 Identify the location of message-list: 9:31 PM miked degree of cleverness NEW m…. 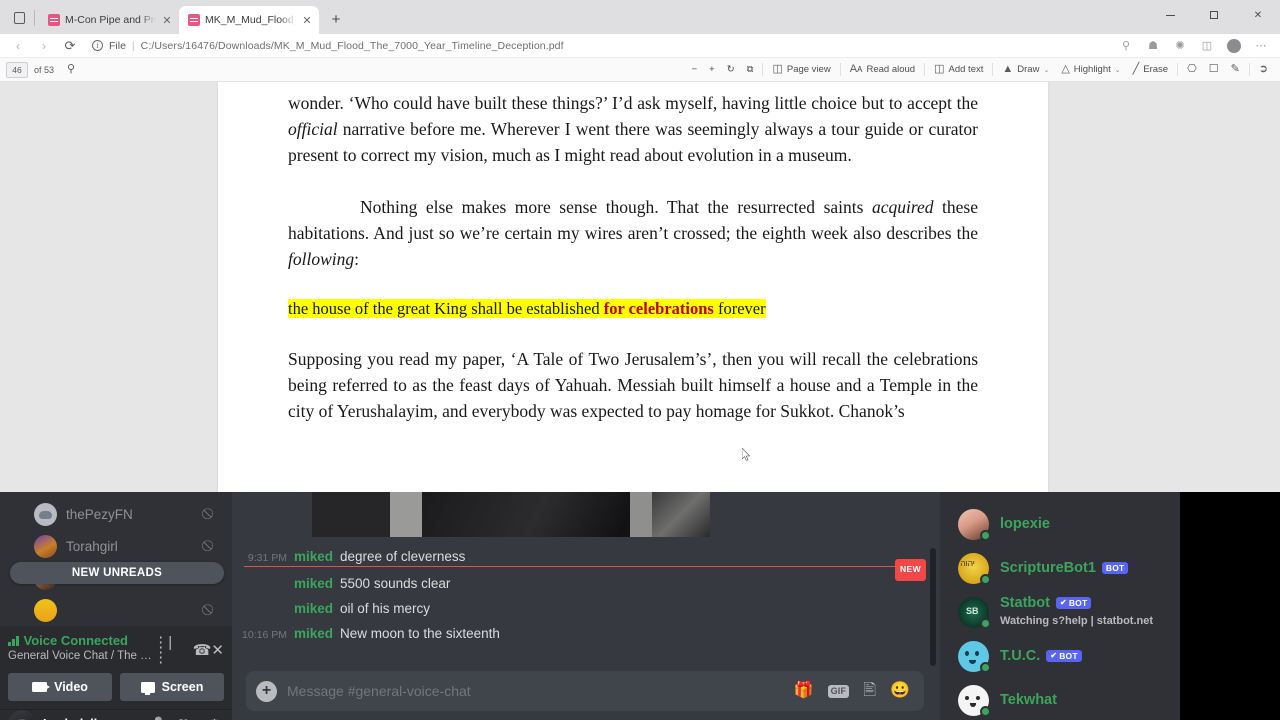
(579, 596).